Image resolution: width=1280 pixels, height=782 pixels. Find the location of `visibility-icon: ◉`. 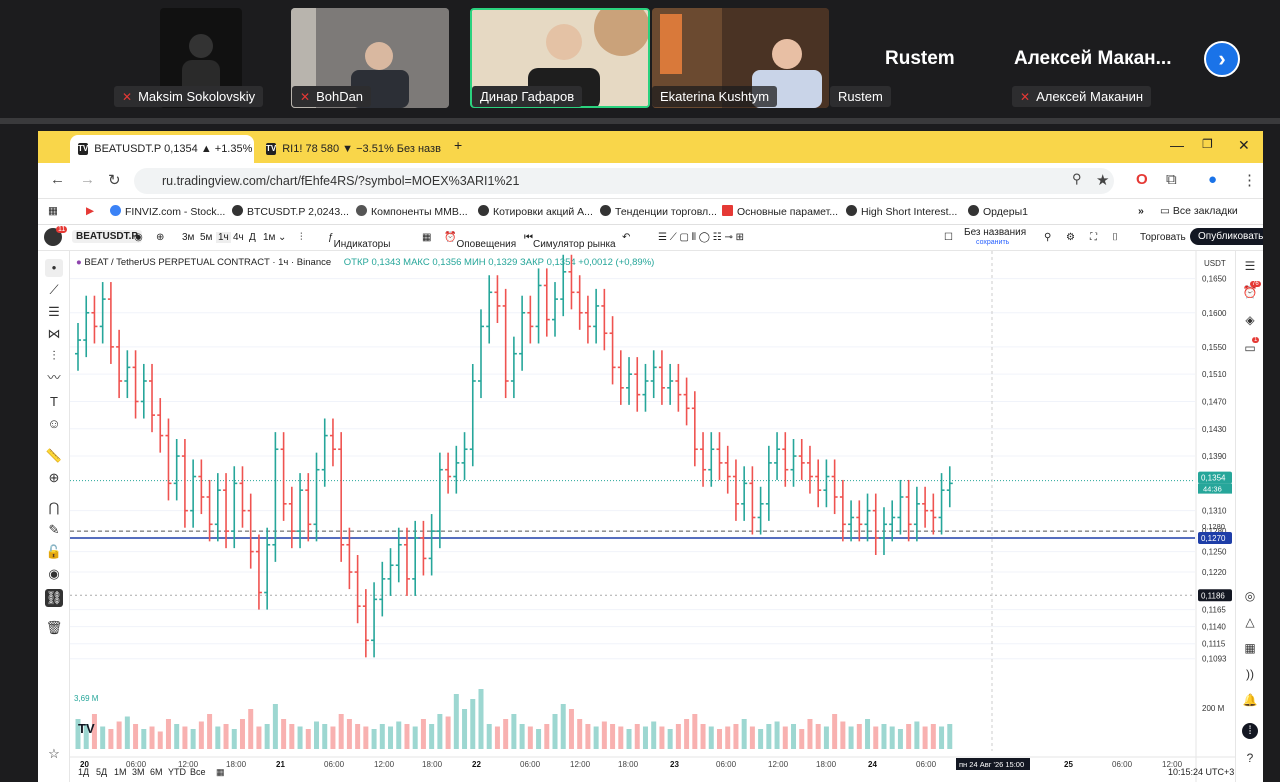

visibility-icon: ◉ is located at coordinates (54, 574).